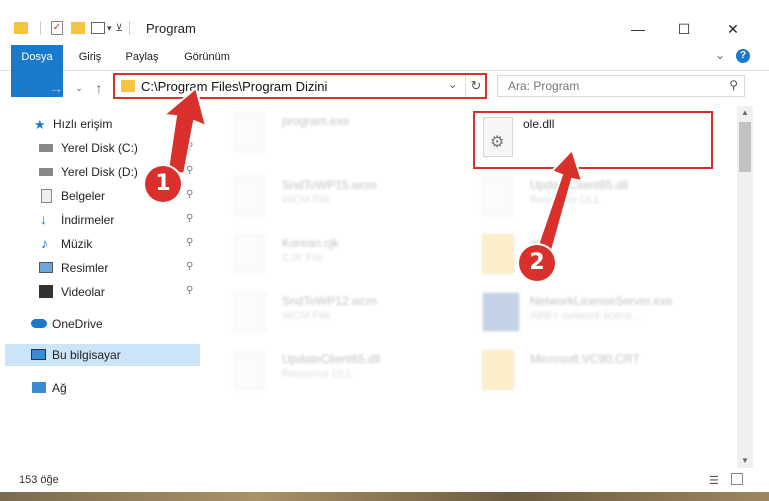 This screenshot has height=501, width=769. What do you see at coordinates (621, 86) in the screenshot?
I see `search-box: Ara: Program ⚲` at bounding box center [621, 86].